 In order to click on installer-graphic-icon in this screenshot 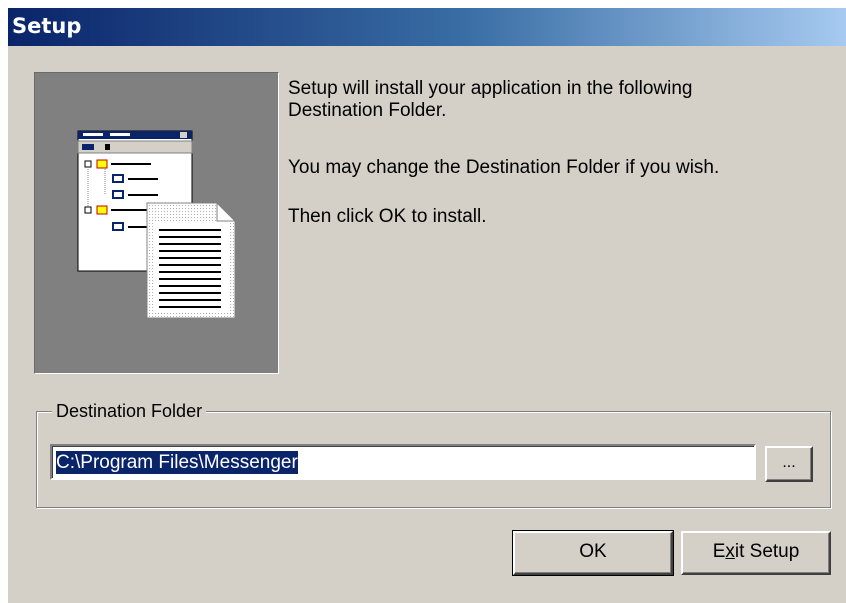, I will do `click(157, 224)`.